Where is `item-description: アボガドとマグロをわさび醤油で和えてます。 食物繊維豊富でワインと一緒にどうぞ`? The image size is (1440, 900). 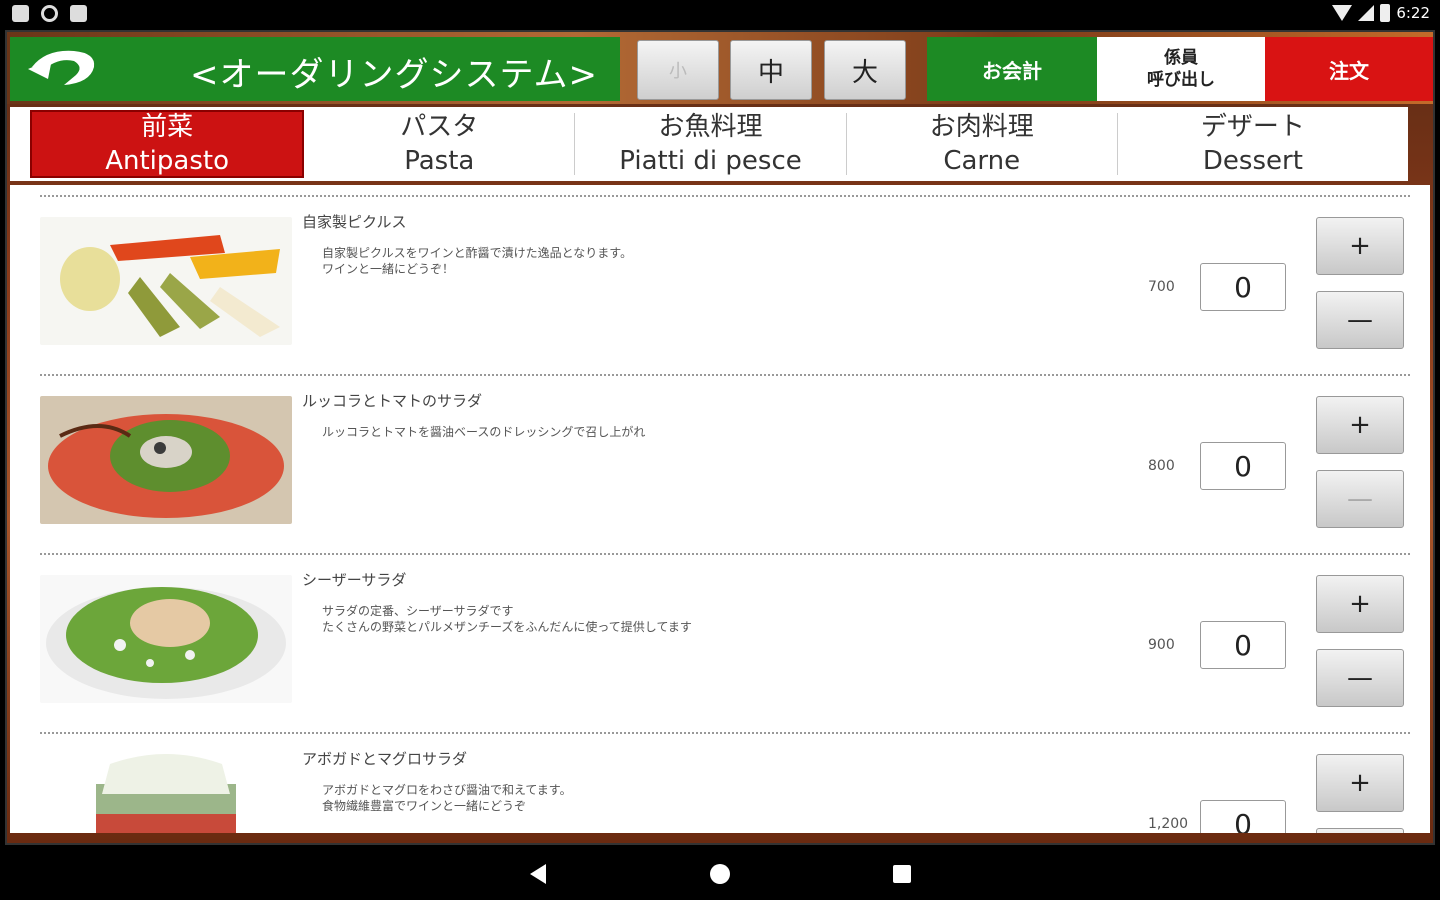
item-description: アボガドとマグロをわさび醤油で和えてます。 食物繊維豊富でワインと一緒にどうぞ is located at coordinates (447, 798).